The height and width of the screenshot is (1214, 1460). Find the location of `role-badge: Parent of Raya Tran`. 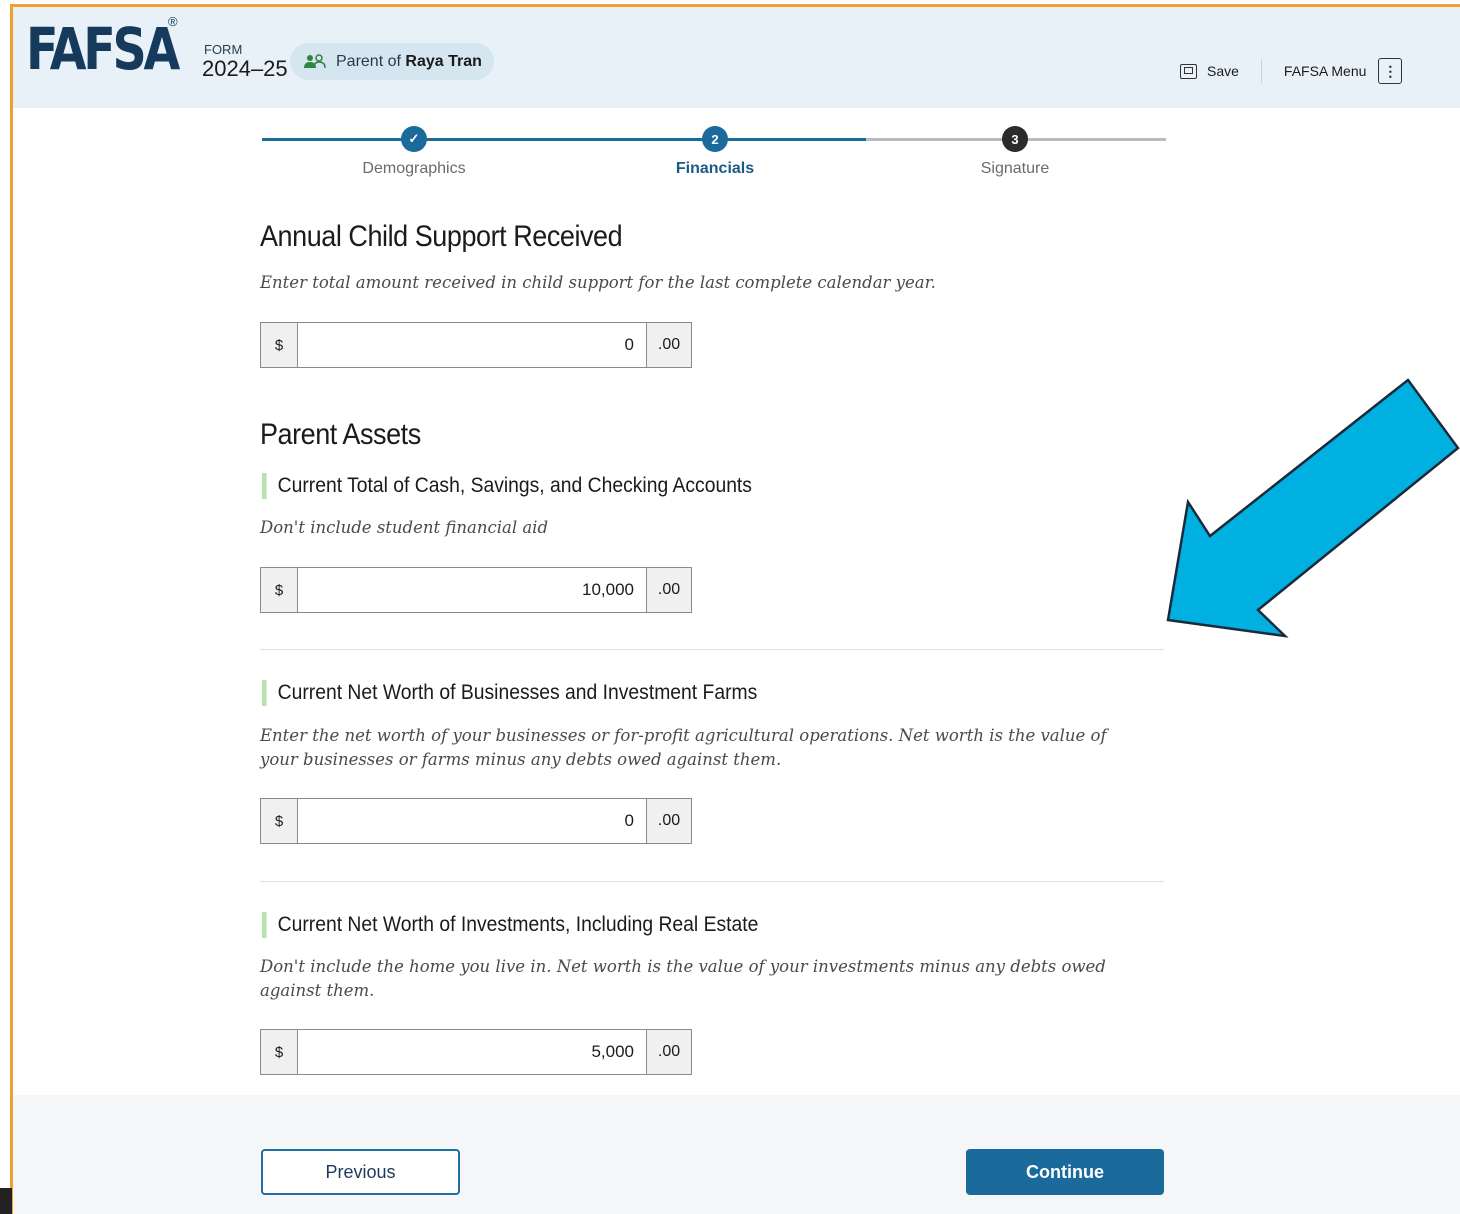

role-badge: Parent of Raya Tran is located at coordinates (392, 61).